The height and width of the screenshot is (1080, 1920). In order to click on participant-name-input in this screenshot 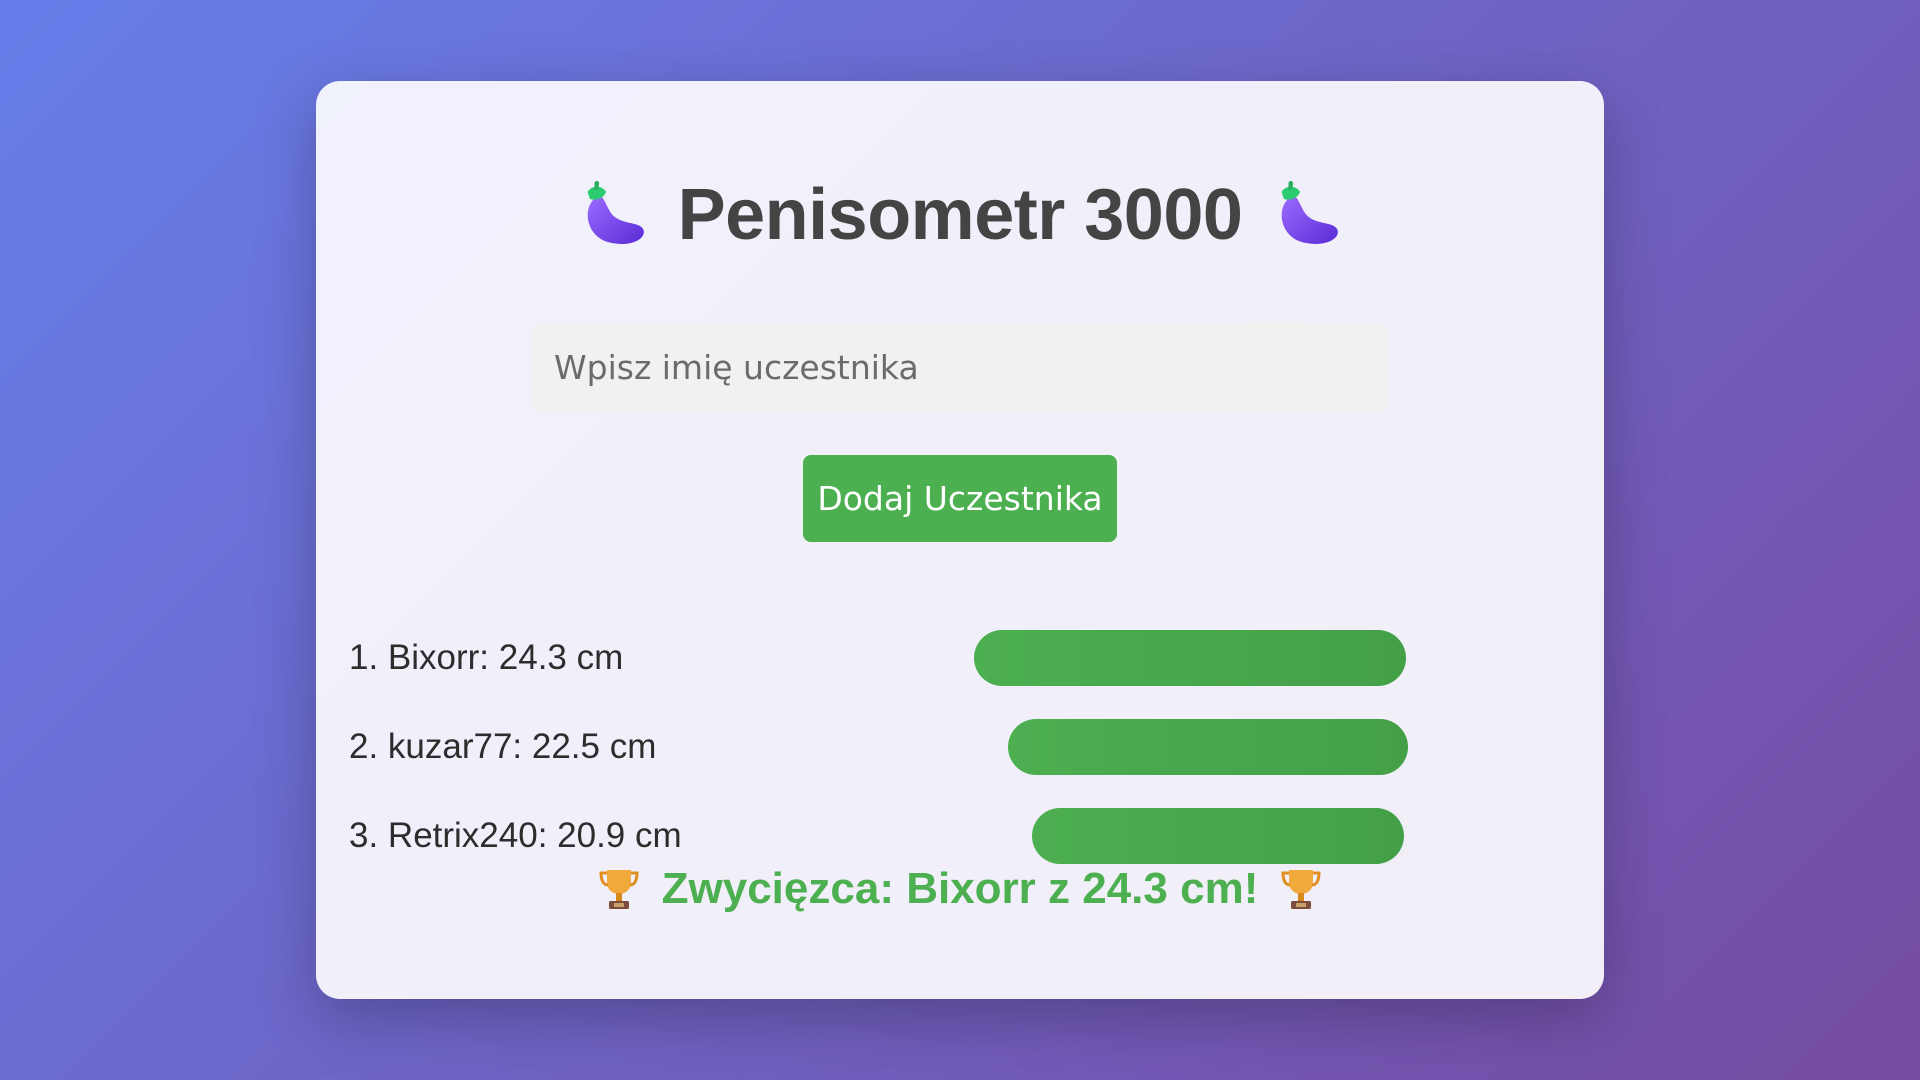, I will do `click(959, 367)`.